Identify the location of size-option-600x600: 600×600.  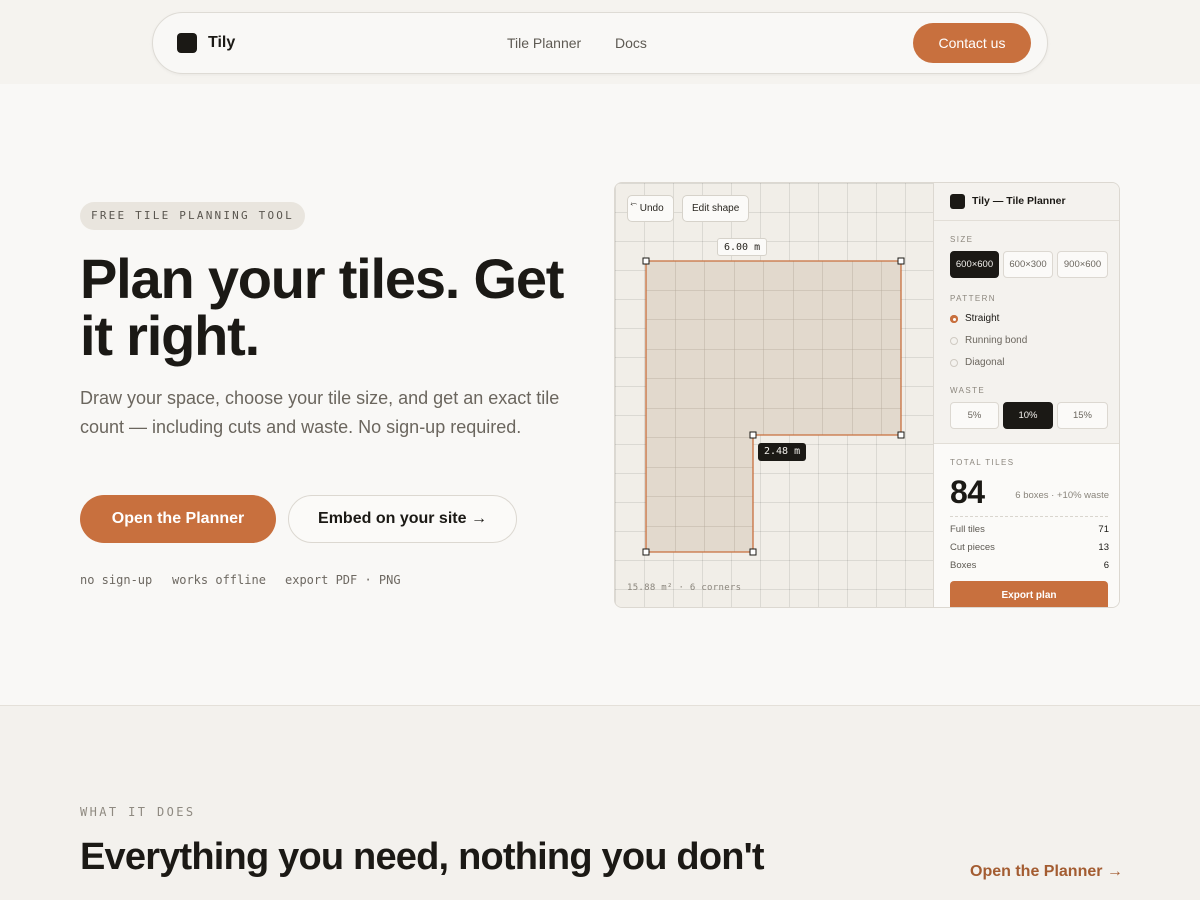
(974, 264).